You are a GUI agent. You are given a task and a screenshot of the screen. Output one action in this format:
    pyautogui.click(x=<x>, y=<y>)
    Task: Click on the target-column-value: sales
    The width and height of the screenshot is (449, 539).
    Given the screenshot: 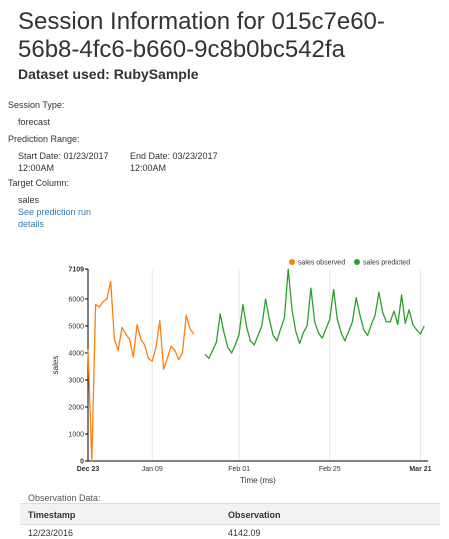 What is the action you would take?
    pyautogui.click(x=29, y=200)
    